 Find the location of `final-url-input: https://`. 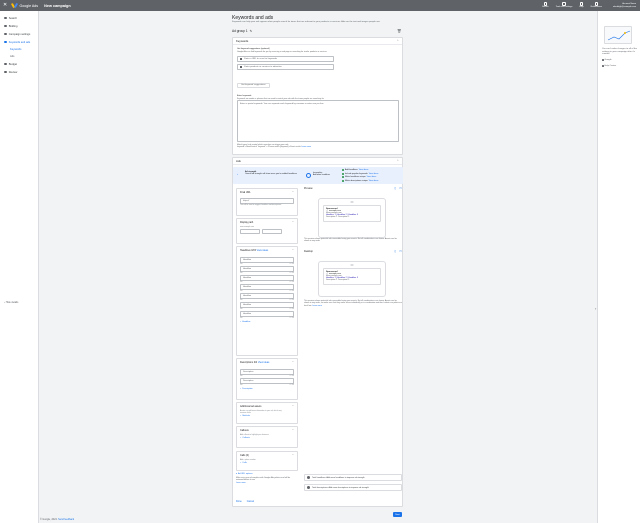

final-url-input: https:// is located at coordinates (267, 201).